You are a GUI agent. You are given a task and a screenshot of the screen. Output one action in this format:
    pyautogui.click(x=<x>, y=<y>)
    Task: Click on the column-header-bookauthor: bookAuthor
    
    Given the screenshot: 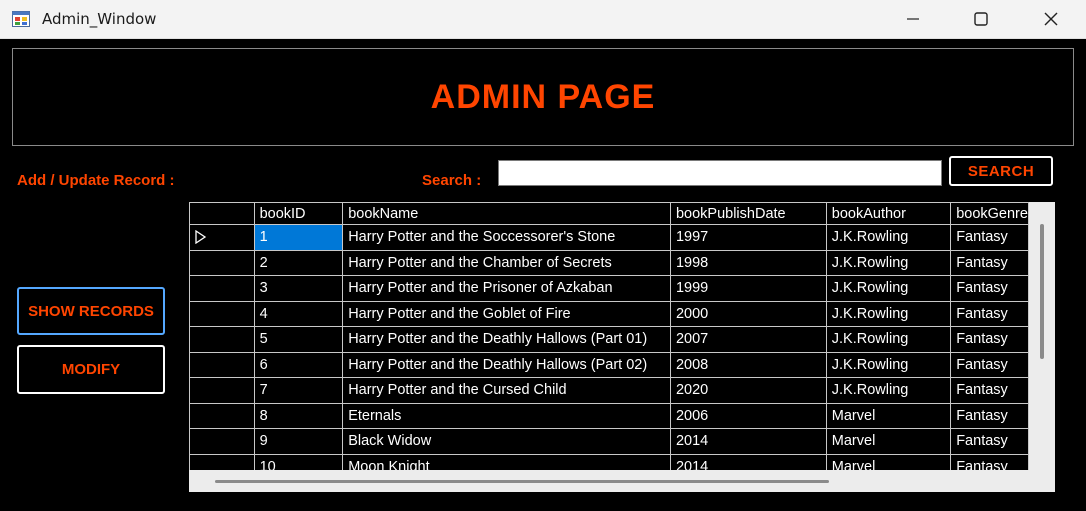 What is the action you would take?
    pyautogui.click(x=888, y=213)
    